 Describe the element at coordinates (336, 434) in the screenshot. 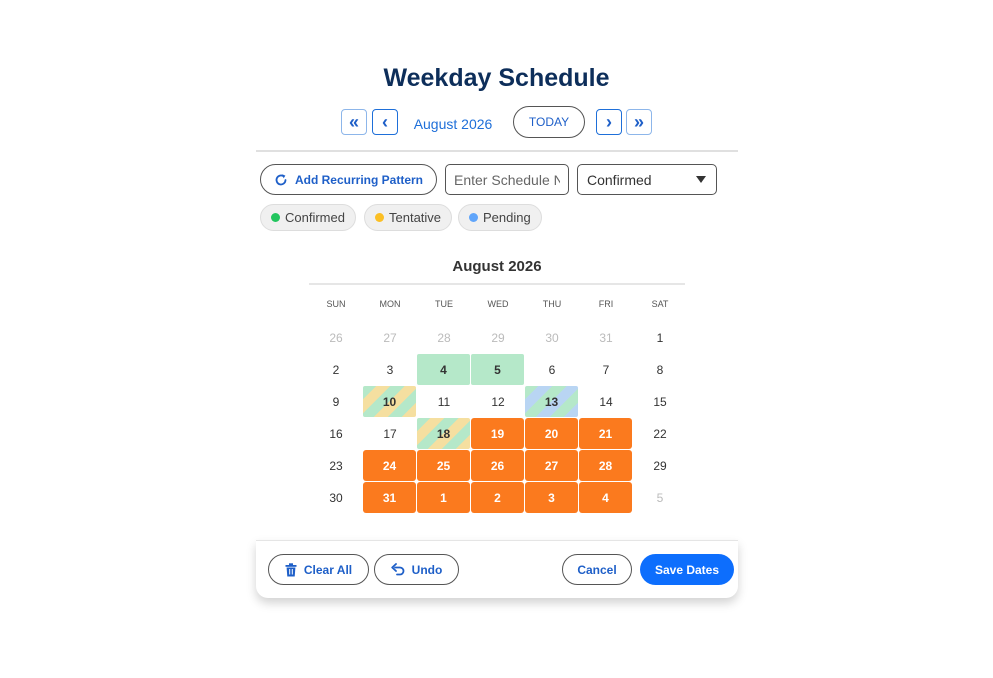

I see `calendar-day: 16` at that location.